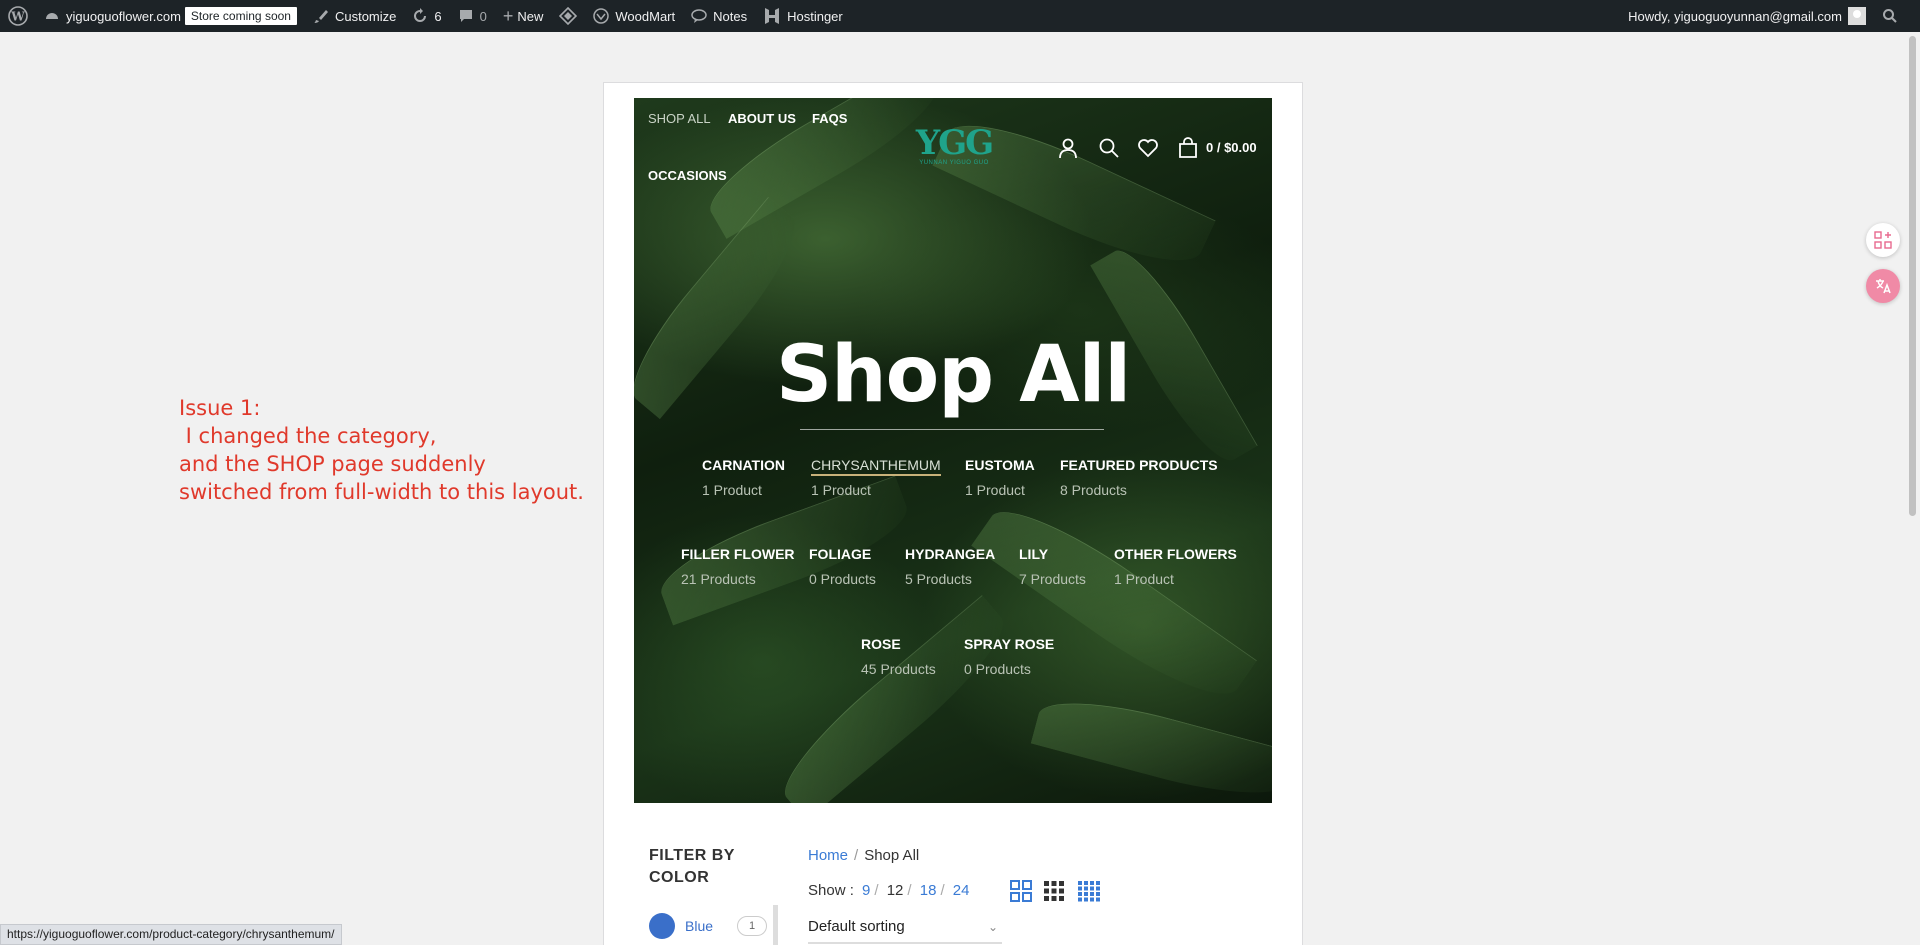 The height and width of the screenshot is (945, 1920). What do you see at coordinates (568, 16) in the screenshot?
I see `diamond-link` at bounding box center [568, 16].